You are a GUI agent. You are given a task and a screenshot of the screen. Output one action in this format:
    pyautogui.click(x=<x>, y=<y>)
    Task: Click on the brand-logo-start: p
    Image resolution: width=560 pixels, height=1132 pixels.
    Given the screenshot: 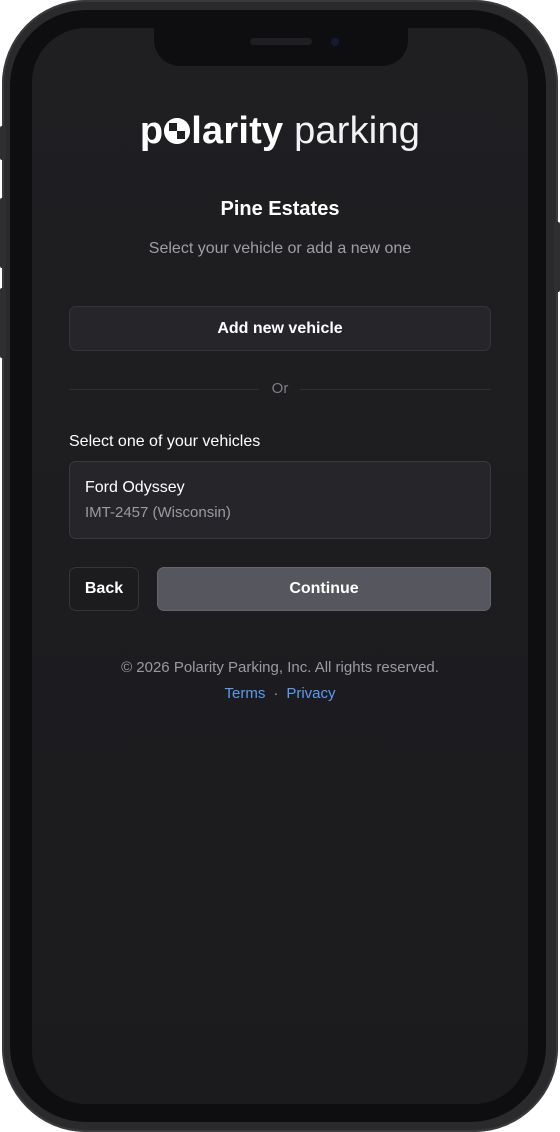 What is the action you would take?
    pyautogui.click(x=151, y=131)
    